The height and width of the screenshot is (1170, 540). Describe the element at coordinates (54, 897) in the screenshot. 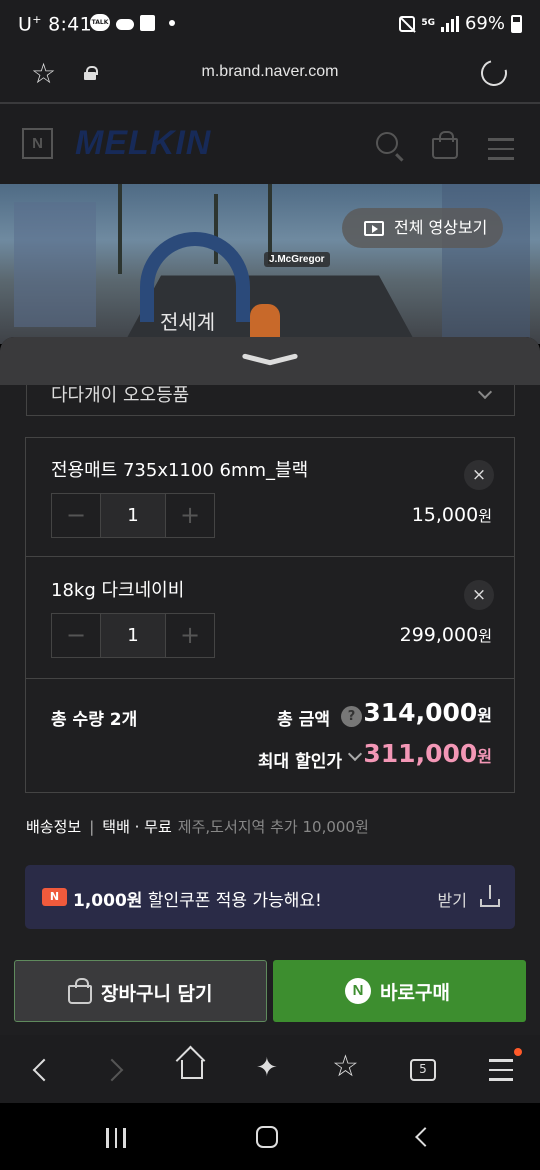

I see `coupon-icon: N` at that location.